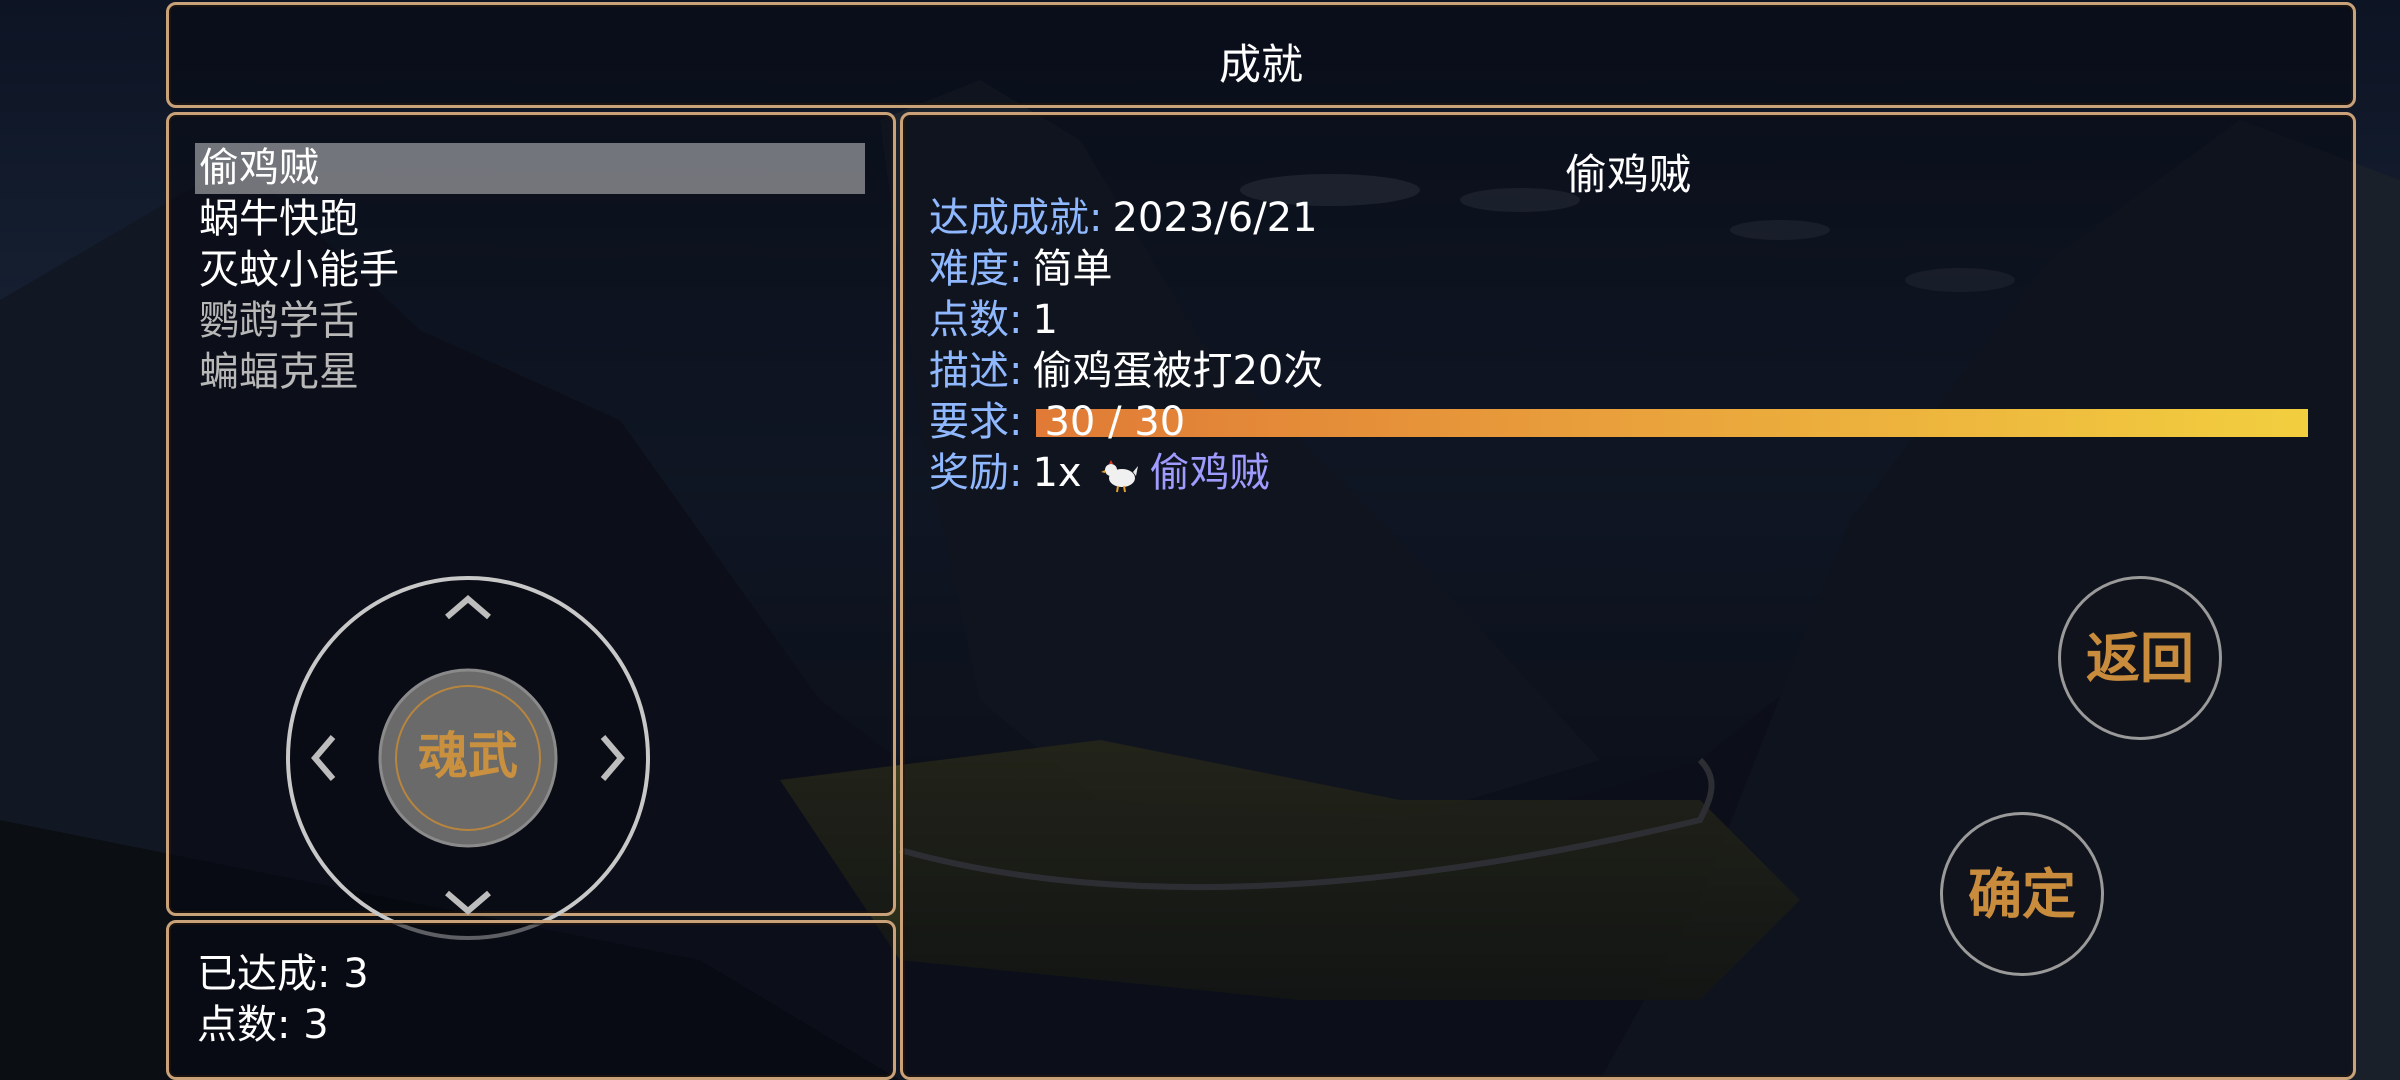 The width and height of the screenshot is (2400, 1080). I want to click on requirement-progress-bar: 30 / 30, so click(1672, 422).